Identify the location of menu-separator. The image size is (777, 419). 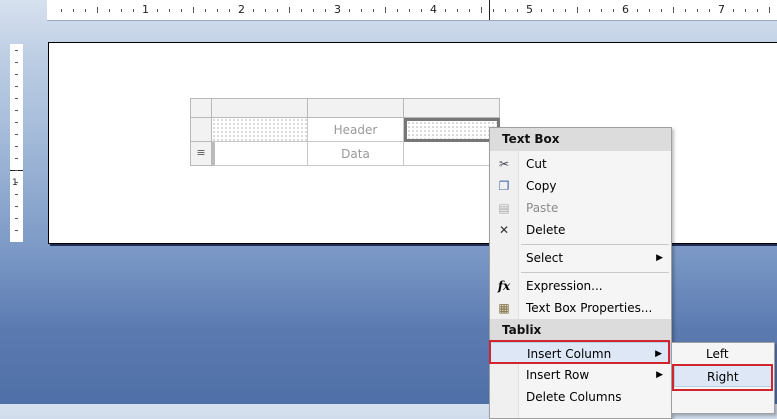
(595, 244).